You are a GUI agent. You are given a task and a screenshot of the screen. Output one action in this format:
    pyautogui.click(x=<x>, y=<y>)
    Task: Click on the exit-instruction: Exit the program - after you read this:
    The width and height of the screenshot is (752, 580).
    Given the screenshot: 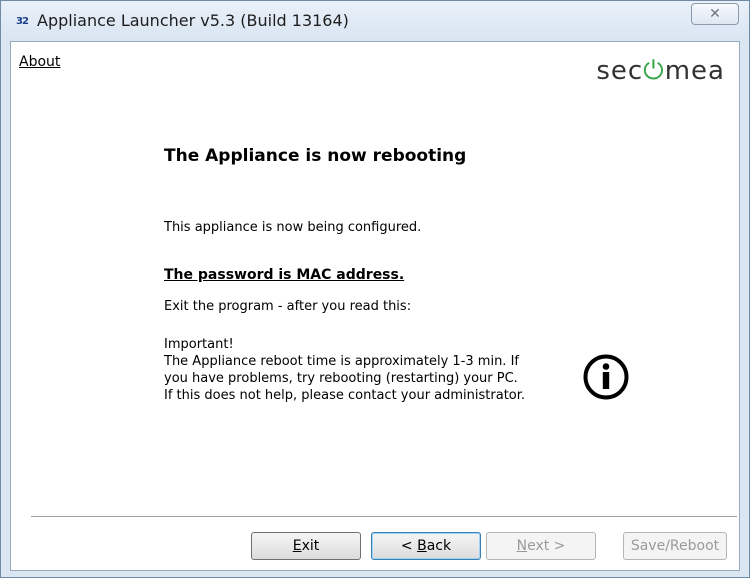 What is the action you would take?
    pyautogui.click(x=288, y=306)
    